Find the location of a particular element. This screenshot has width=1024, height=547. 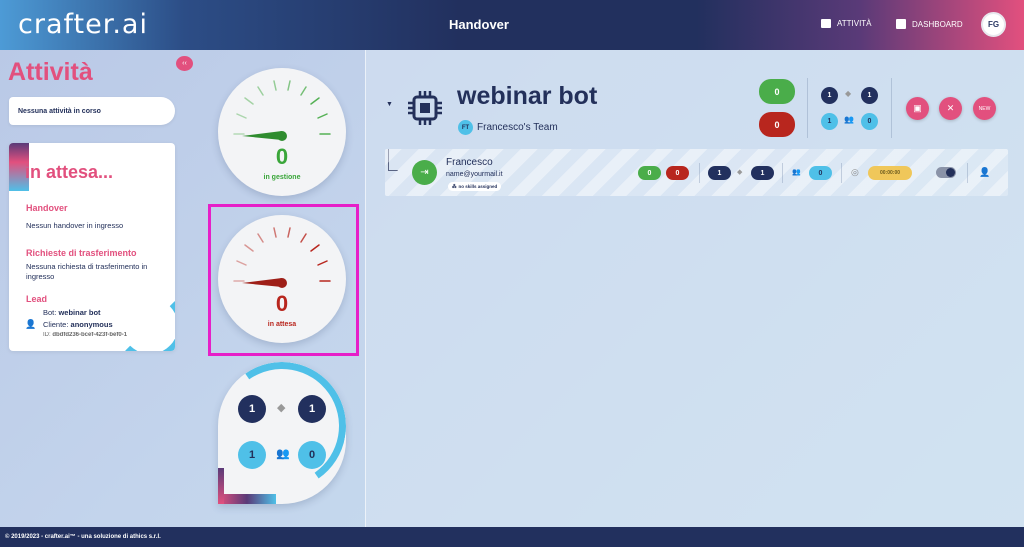

bot-green-count: 0 is located at coordinates (777, 91).